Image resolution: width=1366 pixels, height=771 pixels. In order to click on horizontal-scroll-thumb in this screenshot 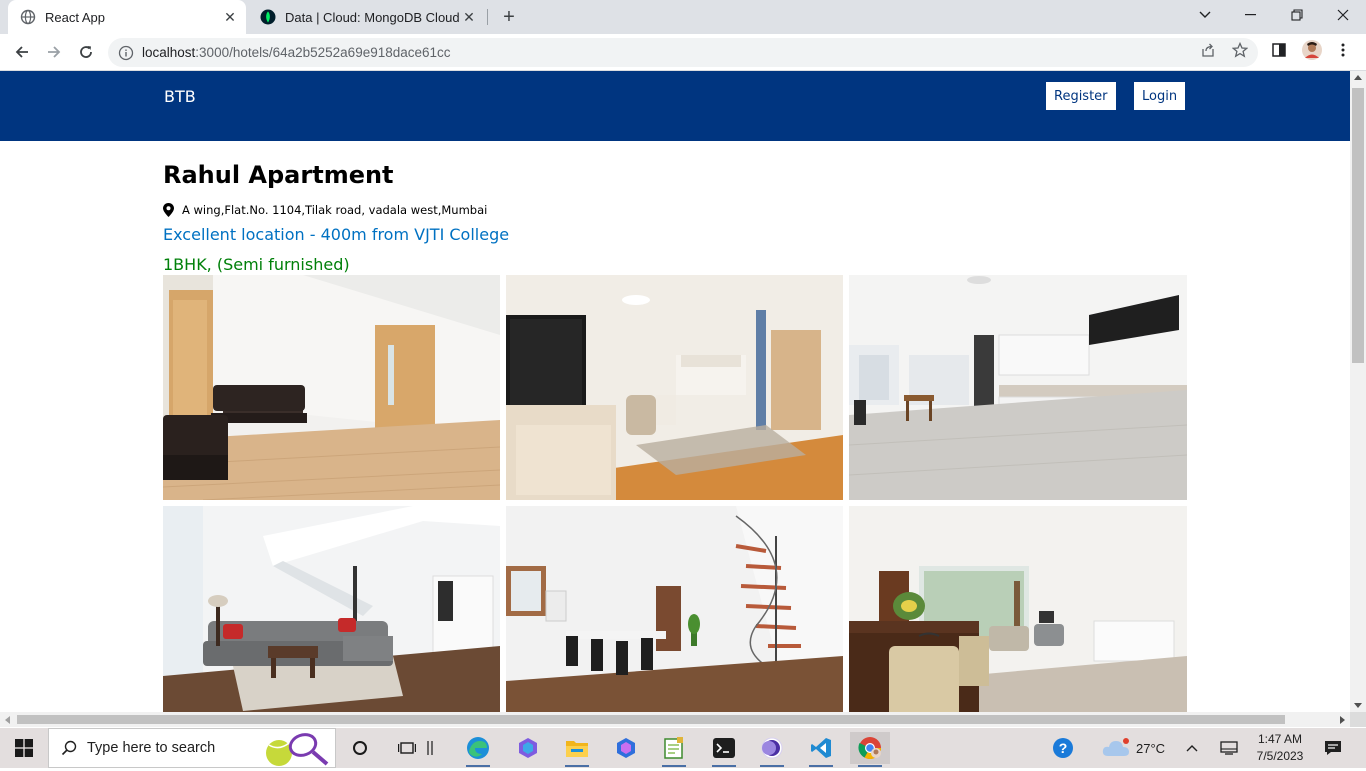, I will do `click(651, 719)`.